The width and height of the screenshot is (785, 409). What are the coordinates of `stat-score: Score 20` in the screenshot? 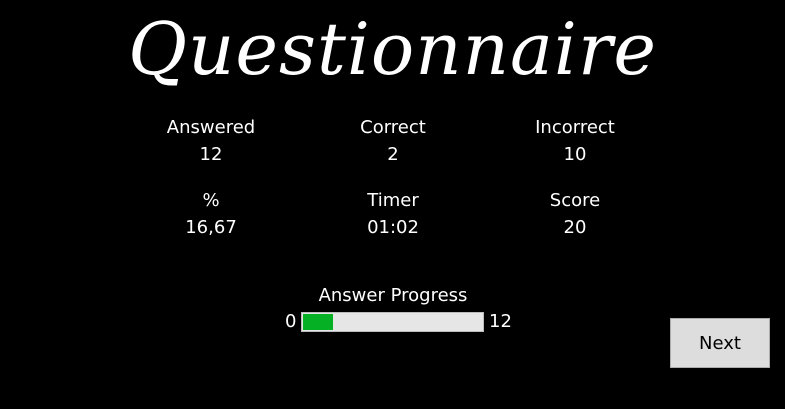 It's located at (575, 214).